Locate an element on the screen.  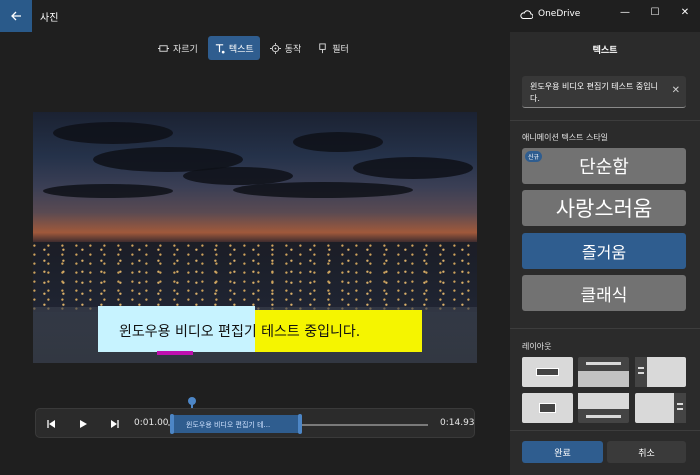
style-label: 즐거움 is located at coordinates (604, 252).